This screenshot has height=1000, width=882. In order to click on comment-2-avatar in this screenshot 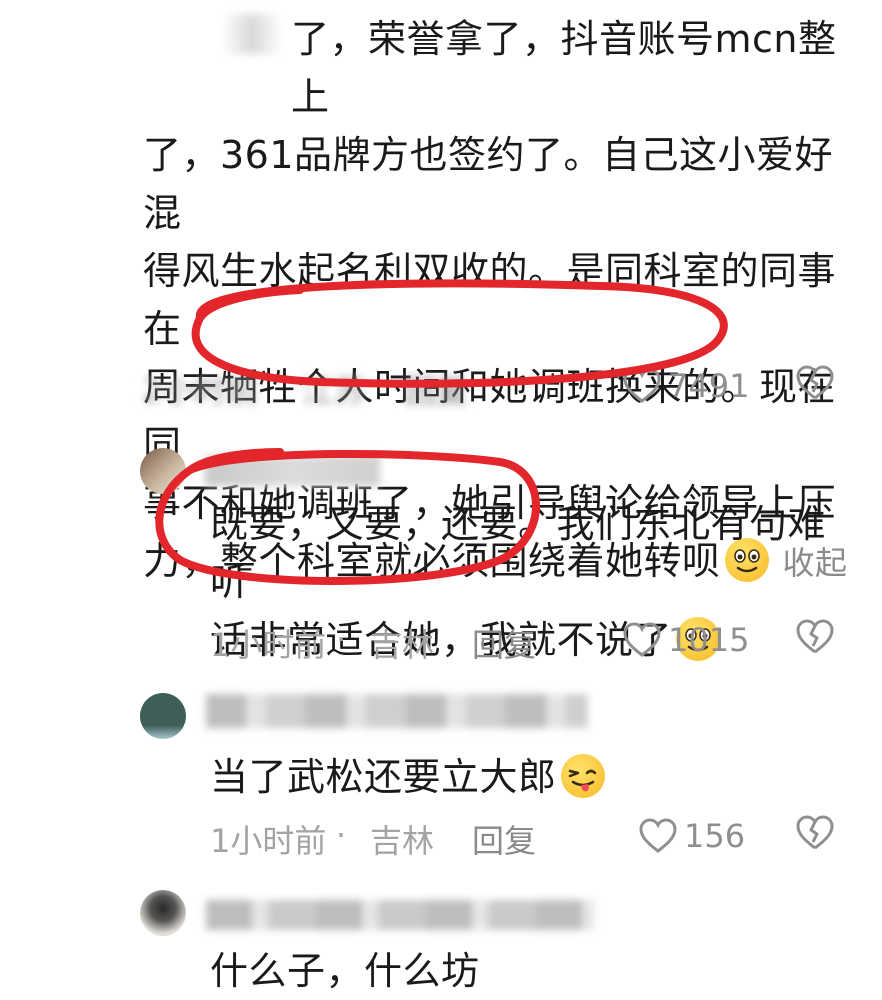, I will do `click(163, 471)`.